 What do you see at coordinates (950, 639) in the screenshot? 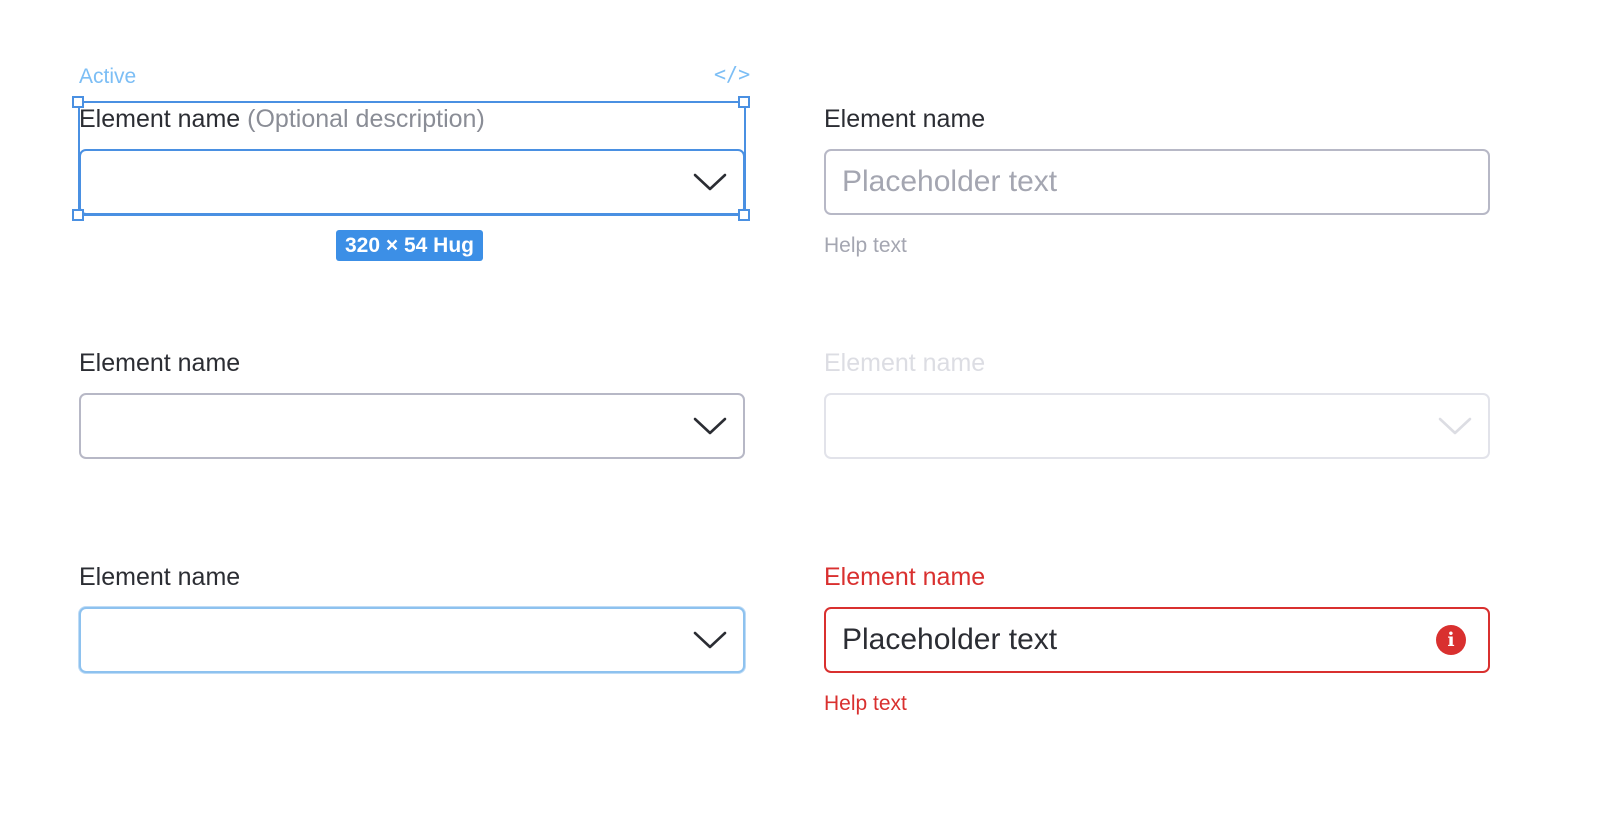
I see `input-value: Placeholder text` at bounding box center [950, 639].